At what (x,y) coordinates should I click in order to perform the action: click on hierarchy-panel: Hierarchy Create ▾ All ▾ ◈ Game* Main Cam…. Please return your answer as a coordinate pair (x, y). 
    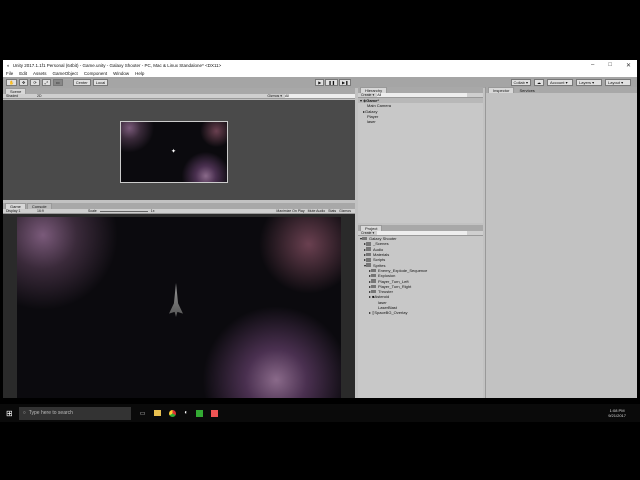
    Looking at the image, I should click on (420, 155).